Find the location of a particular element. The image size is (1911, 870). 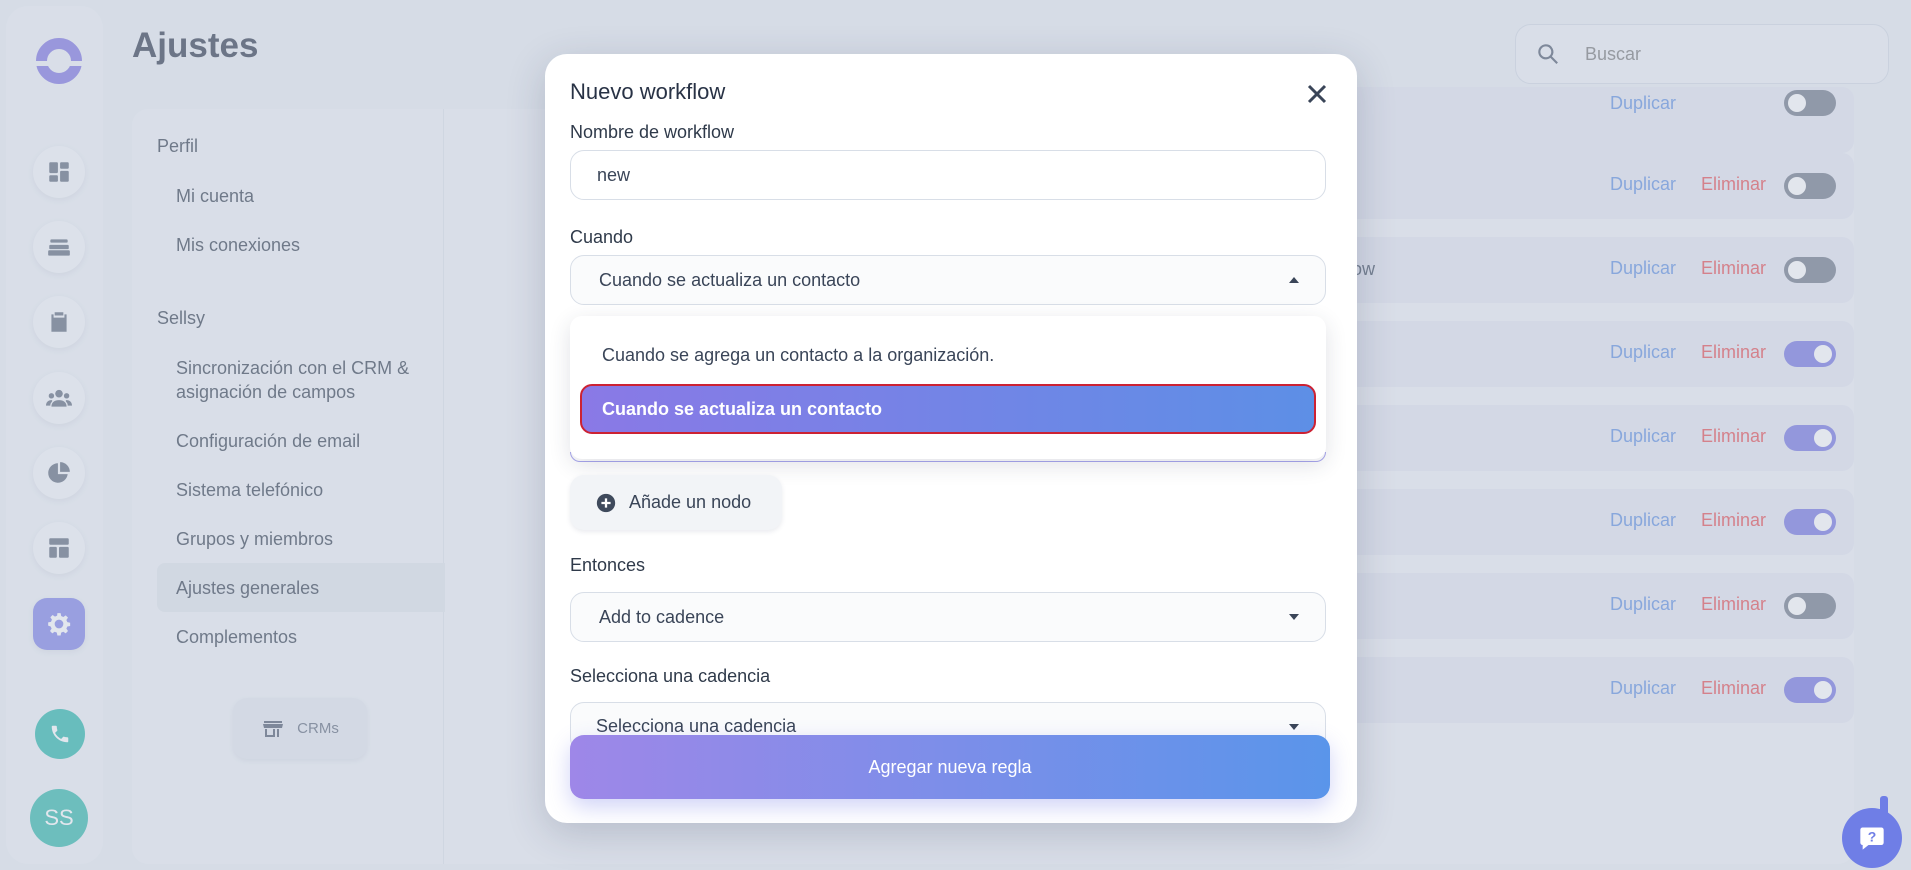

workflow-name-label: Nombre de workflow is located at coordinates (652, 132).